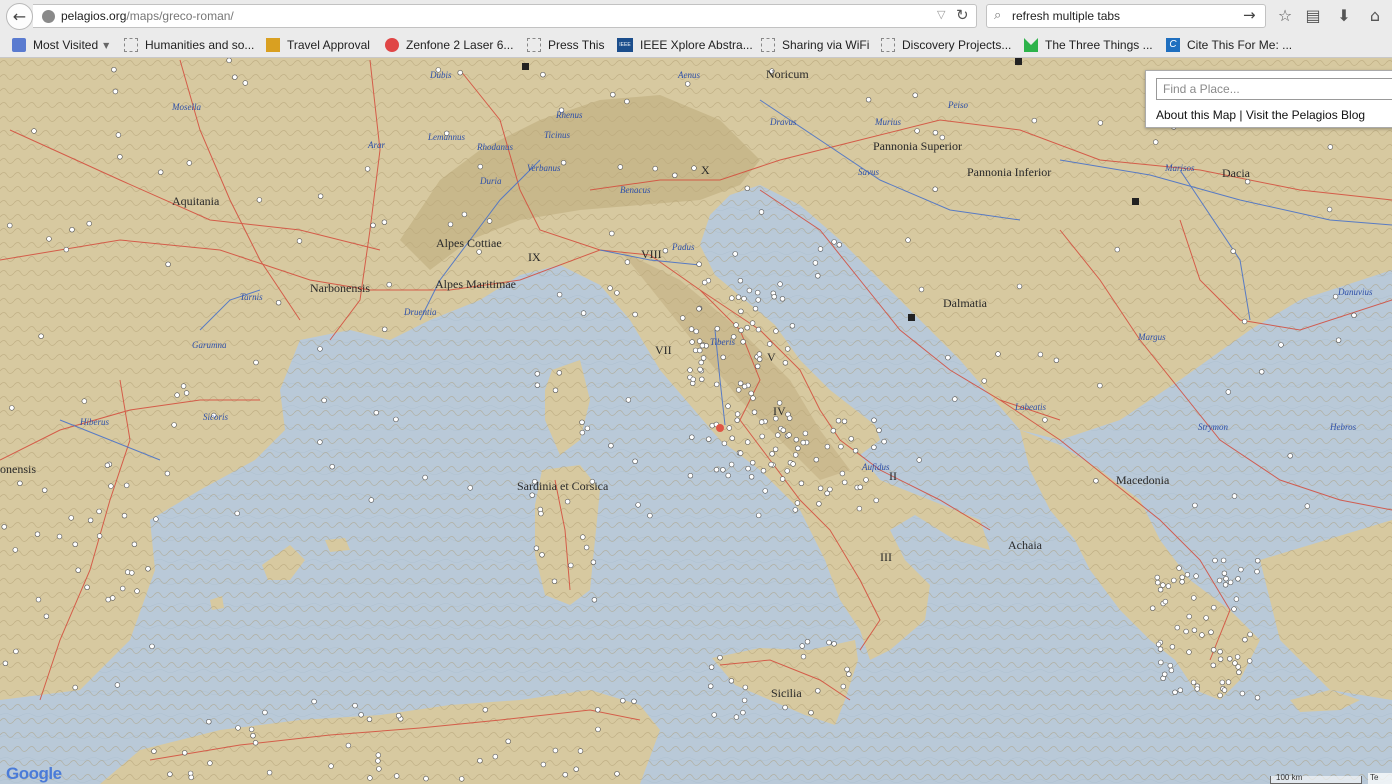 The image size is (1392, 784). I want to click on pelagios-blog-link: Visit the Pelagios Blog, so click(1305, 115).